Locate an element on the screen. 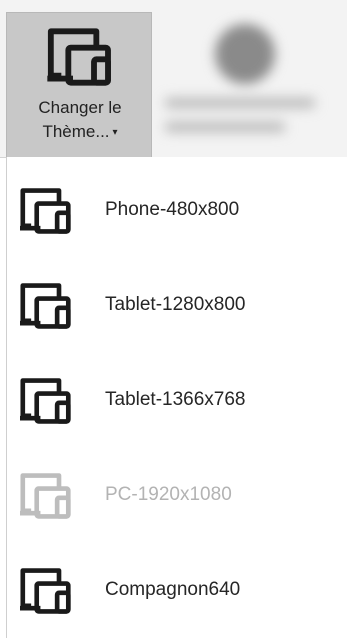 This screenshot has height=639, width=347. menu-item-tablet-1280x800: Tablet-1280x800 is located at coordinates (177, 306).